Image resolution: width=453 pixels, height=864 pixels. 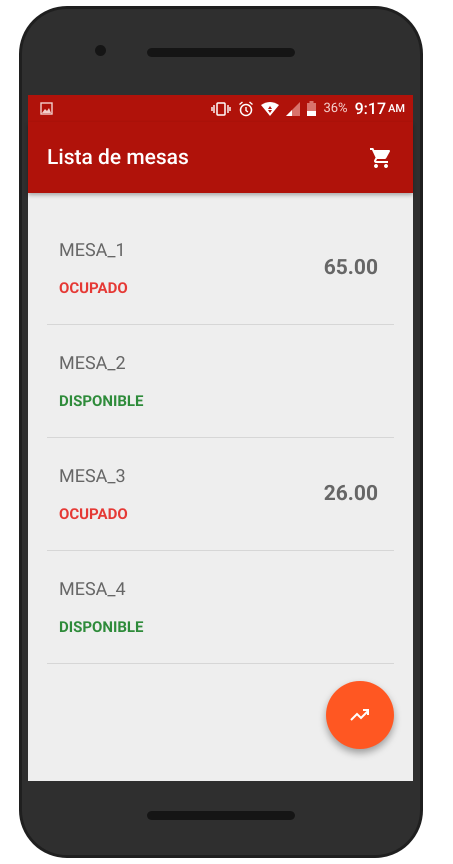 What do you see at coordinates (93, 363) in the screenshot?
I see `table-name: MESA_2` at bounding box center [93, 363].